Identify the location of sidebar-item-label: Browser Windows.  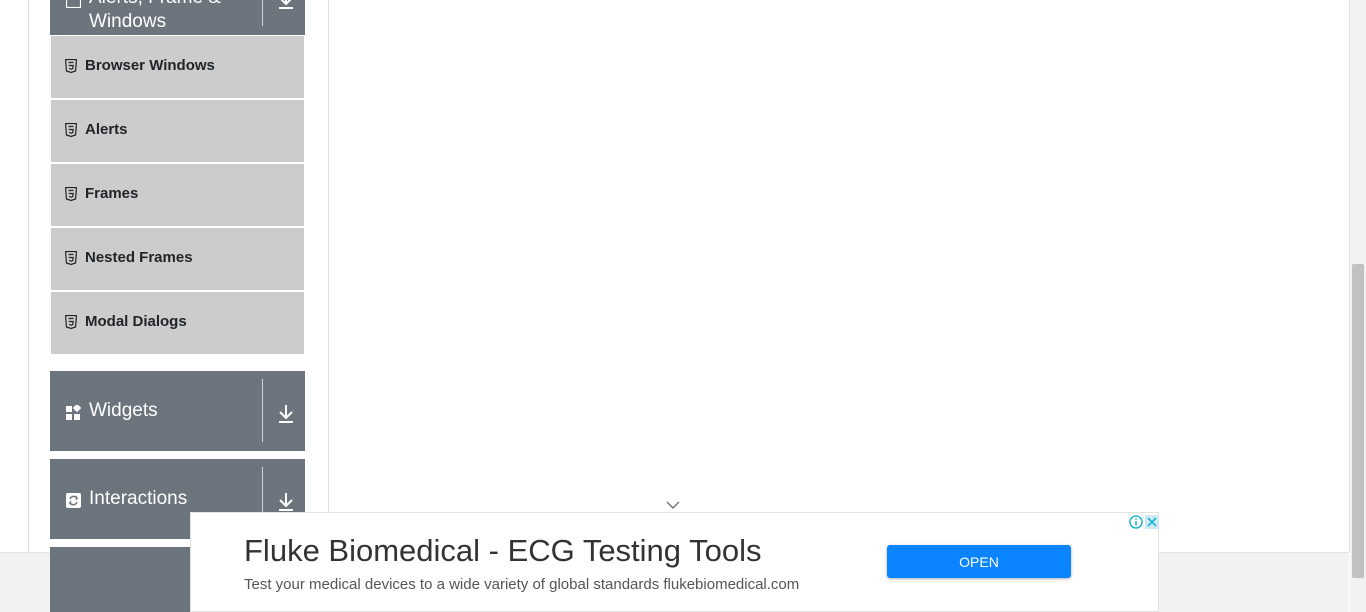
(150, 65).